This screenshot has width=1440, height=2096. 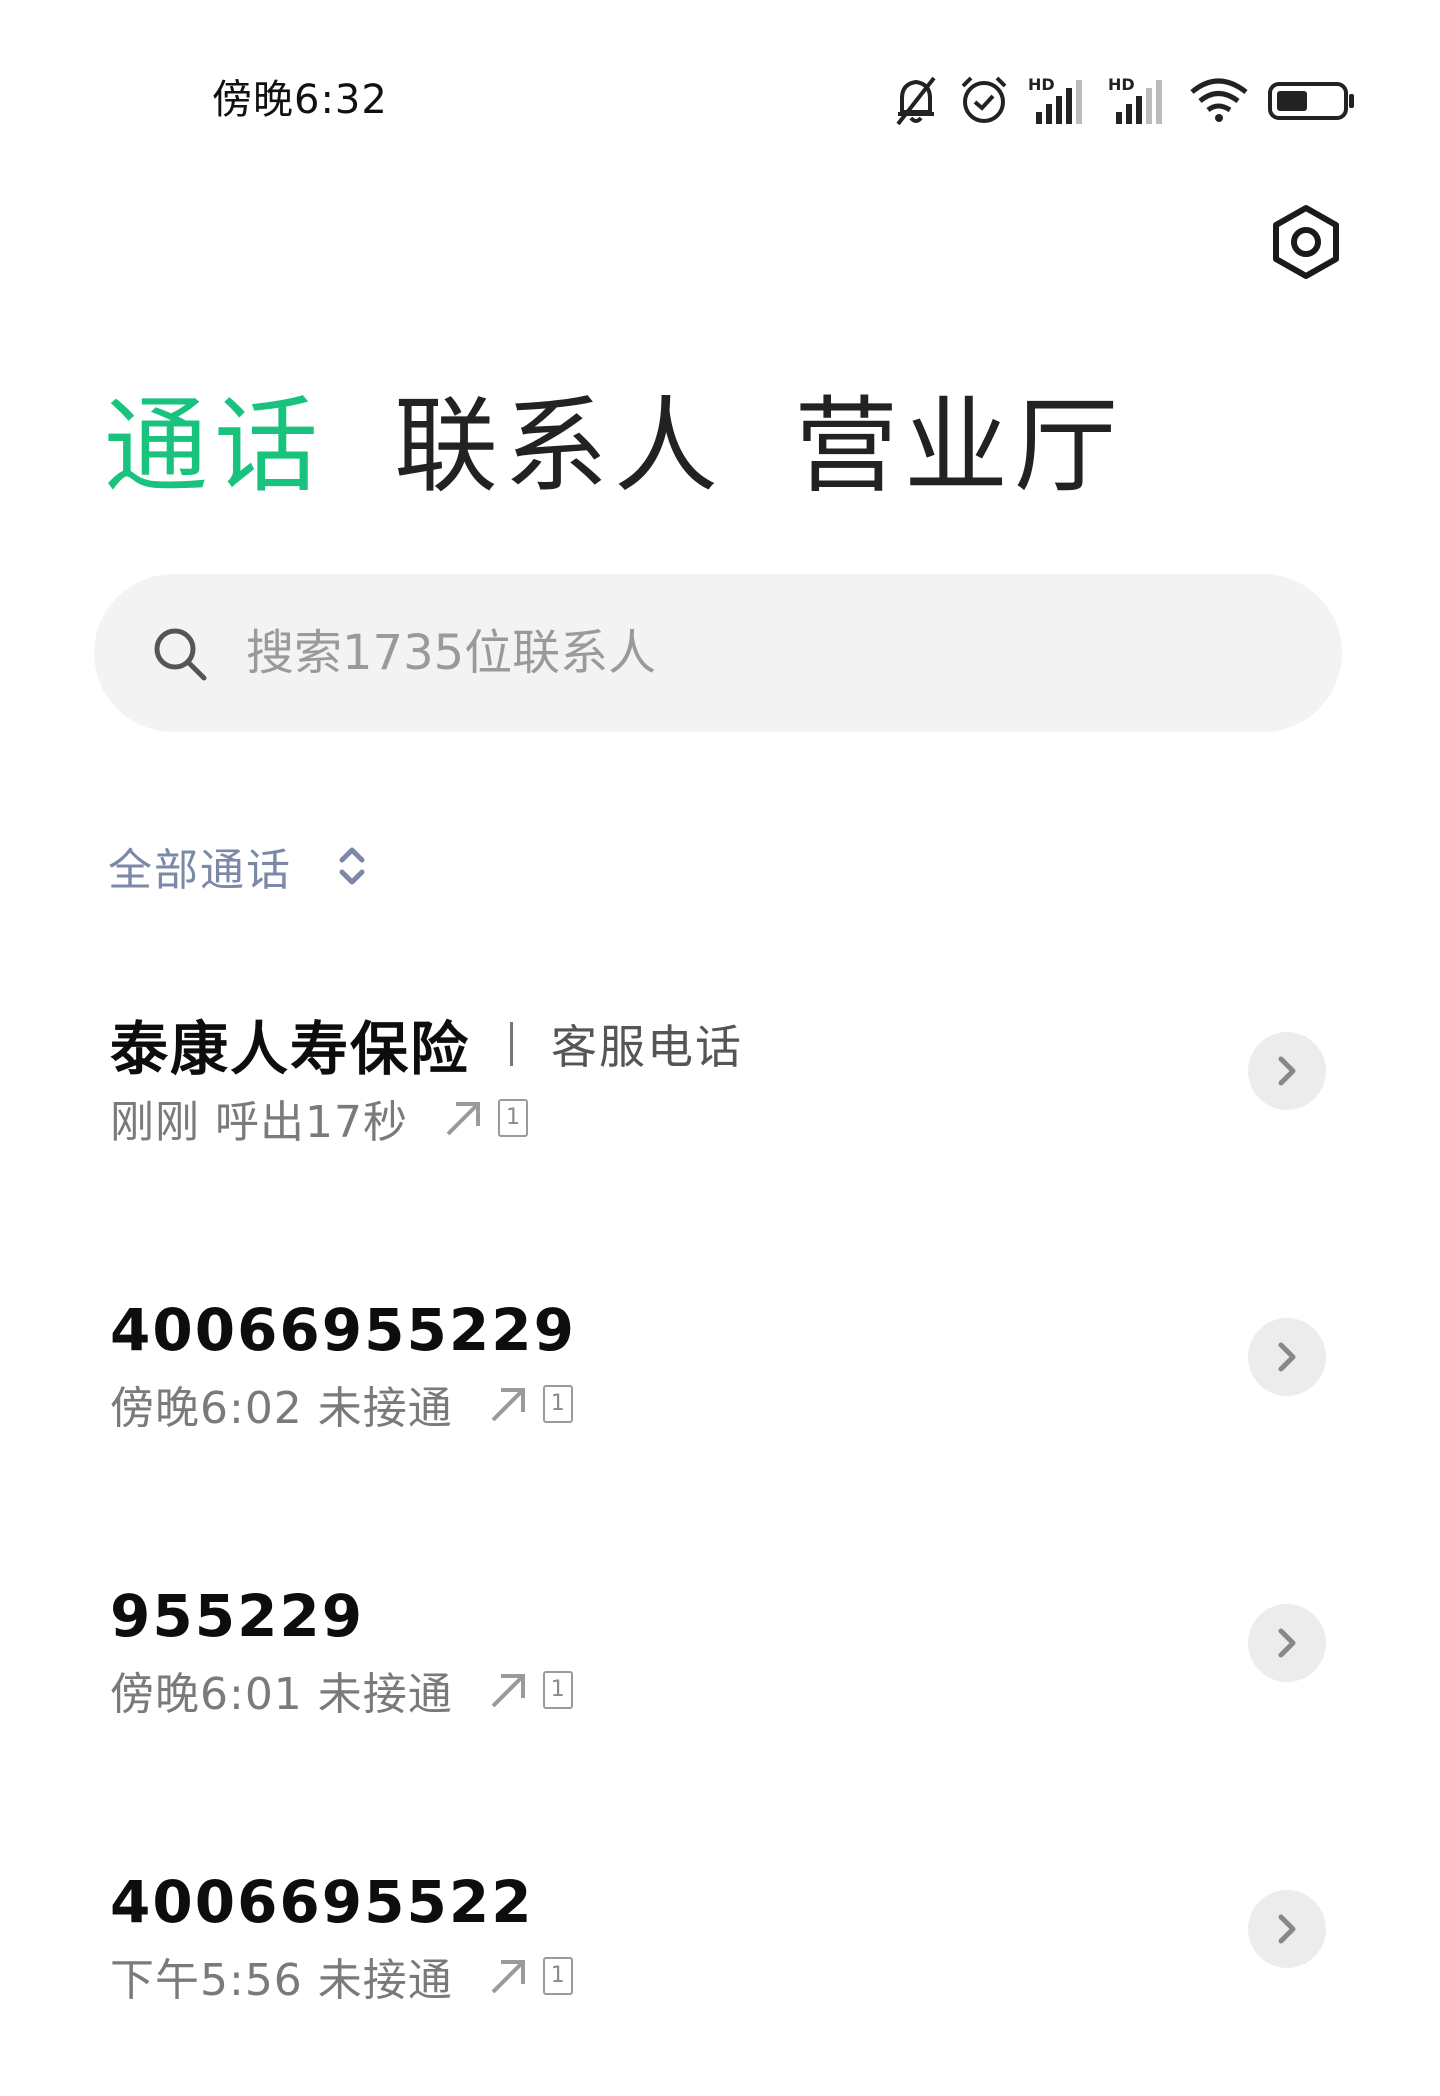 What do you see at coordinates (1219, 100) in the screenshot?
I see `wifi-icon` at bounding box center [1219, 100].